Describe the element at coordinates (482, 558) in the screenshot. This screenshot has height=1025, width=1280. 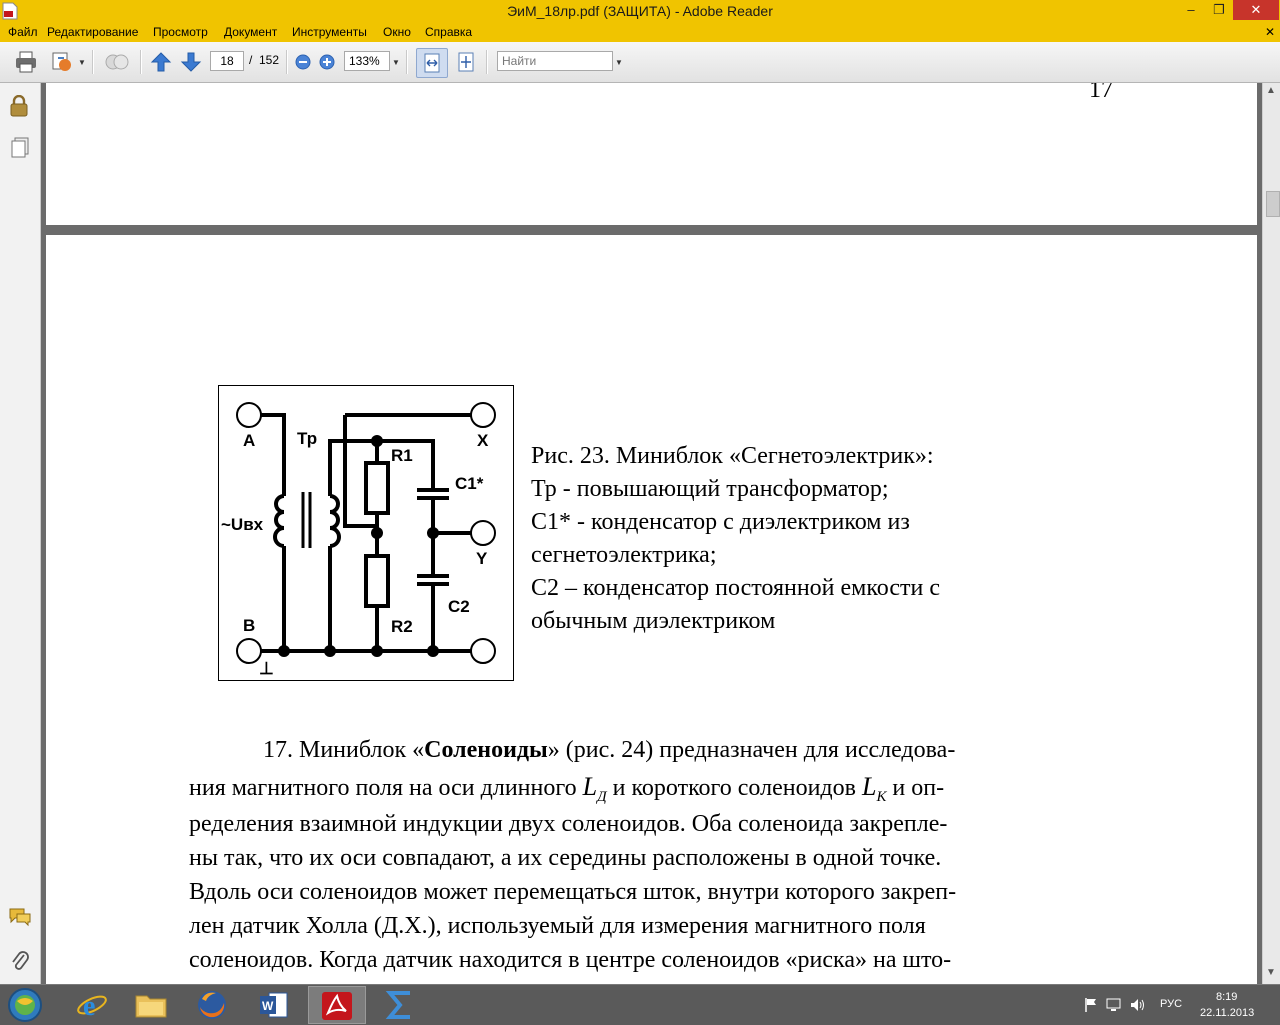
I see `label-terminal-y: Y` at that location.